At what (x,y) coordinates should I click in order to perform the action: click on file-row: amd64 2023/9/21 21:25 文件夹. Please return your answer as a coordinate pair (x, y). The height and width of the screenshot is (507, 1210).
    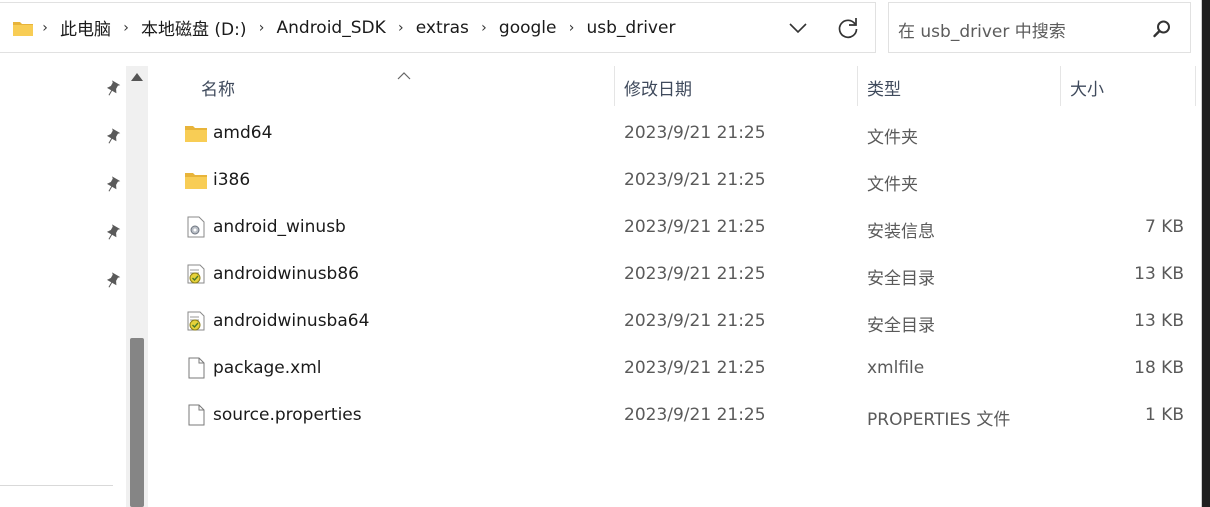
    Looking at the image, I should click on (673, 133).